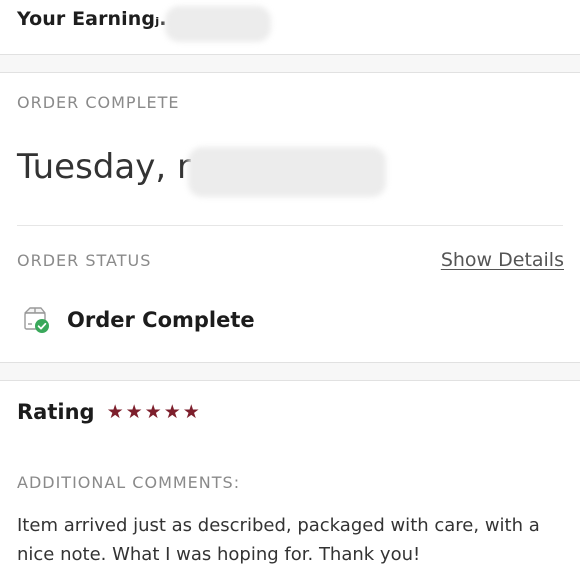 This screenshot has height=578, width=580. What do you see at coordinates (290, 27) in the screenshot?
I see `earnings-row: Your Earningⱼ.` at bounding box center [290, 27].